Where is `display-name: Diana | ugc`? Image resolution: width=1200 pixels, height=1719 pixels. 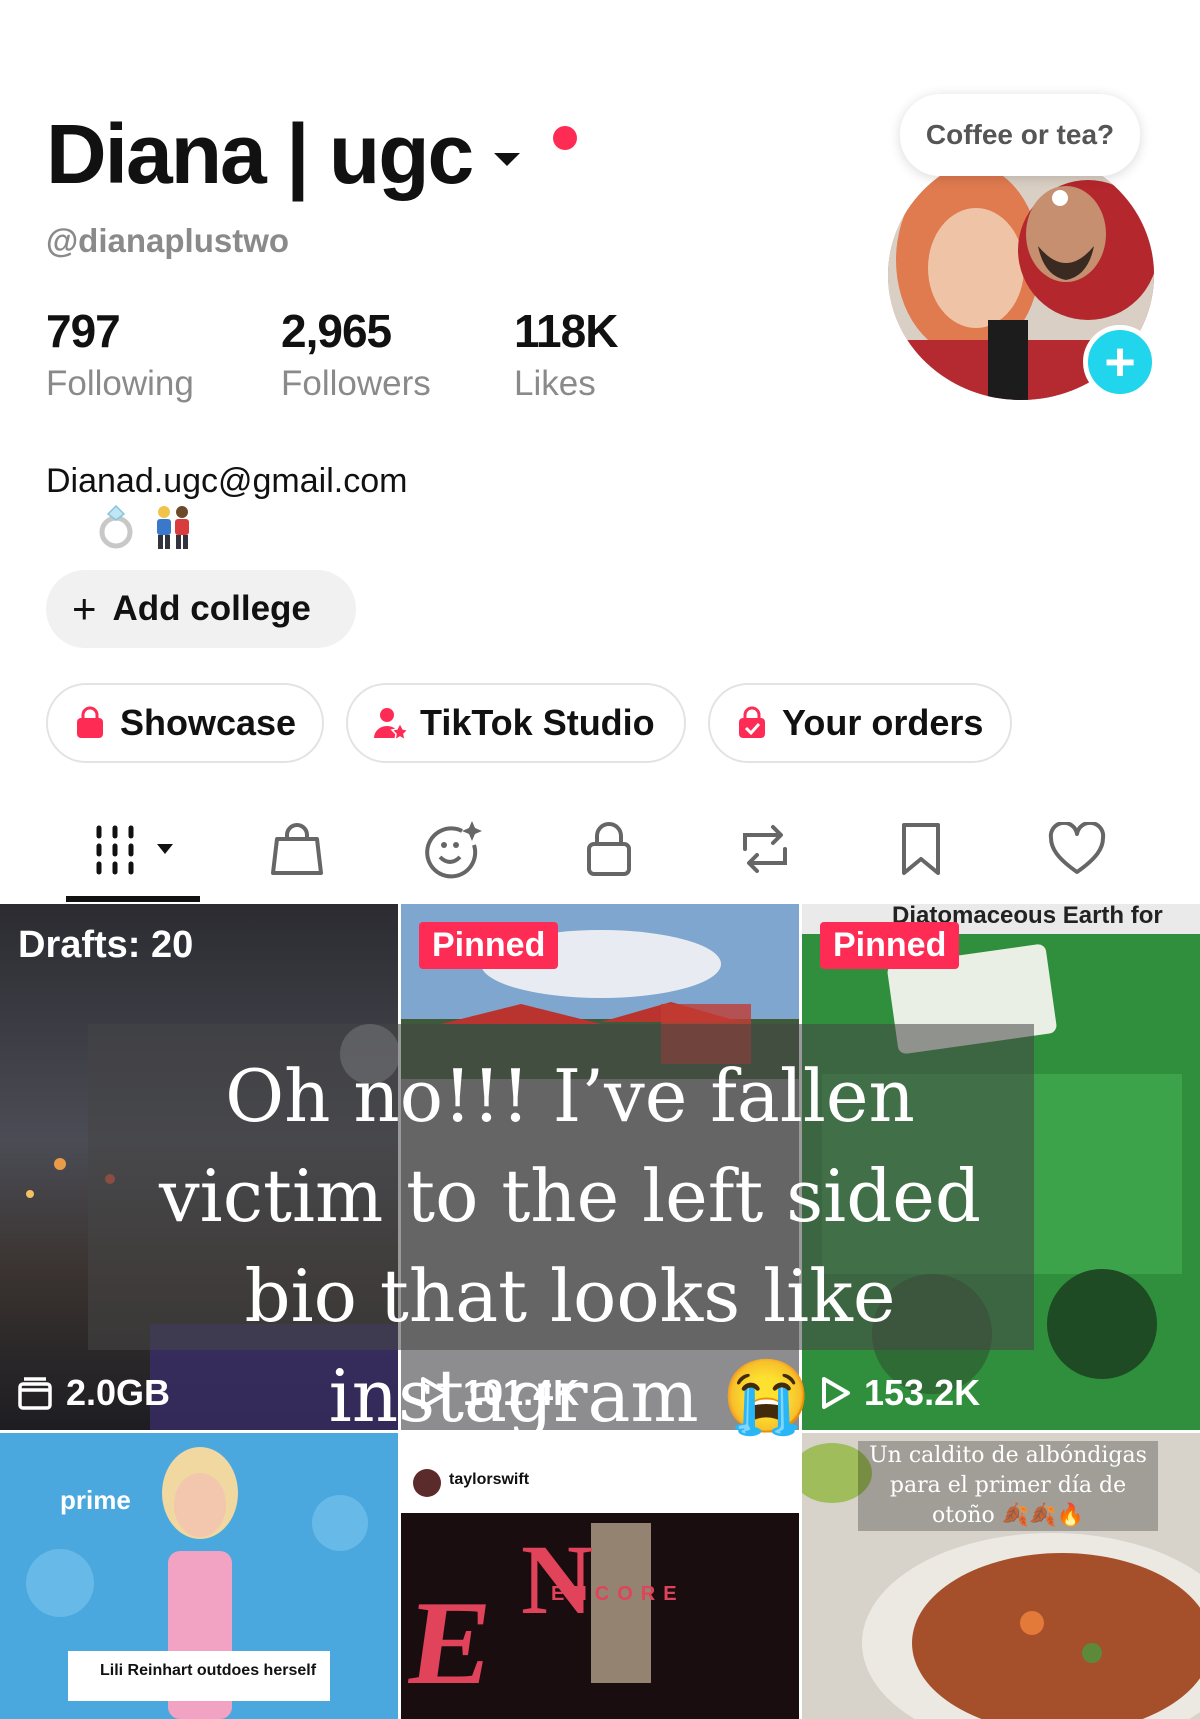
display-name: Diana | ugc is located at coordinates (260, 154).